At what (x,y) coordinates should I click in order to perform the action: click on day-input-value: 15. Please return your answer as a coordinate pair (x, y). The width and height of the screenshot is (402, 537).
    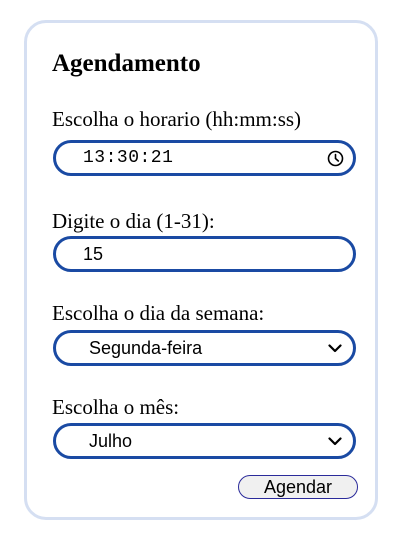
    Looking at the image, I should click on (93, 253).